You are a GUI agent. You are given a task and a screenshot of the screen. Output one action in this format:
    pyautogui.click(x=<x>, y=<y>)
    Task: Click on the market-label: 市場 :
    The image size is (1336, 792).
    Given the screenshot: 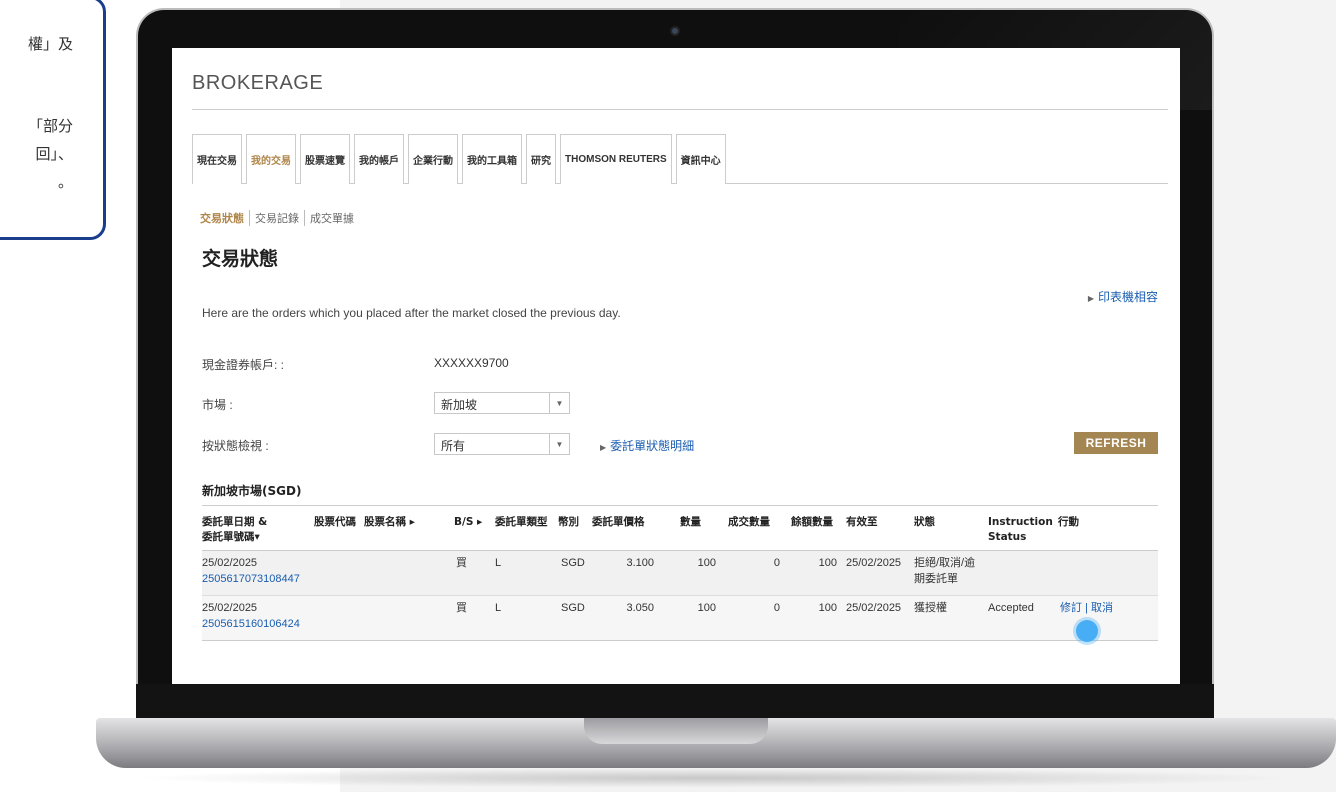 What is the action you would take?
    pyautogui.click(x=217, y=405)
    